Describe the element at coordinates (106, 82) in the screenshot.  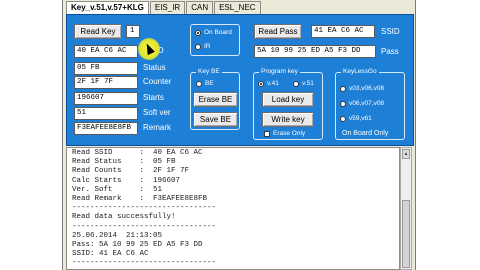
I see `counter-field: 2F 1F 7F` at that location.